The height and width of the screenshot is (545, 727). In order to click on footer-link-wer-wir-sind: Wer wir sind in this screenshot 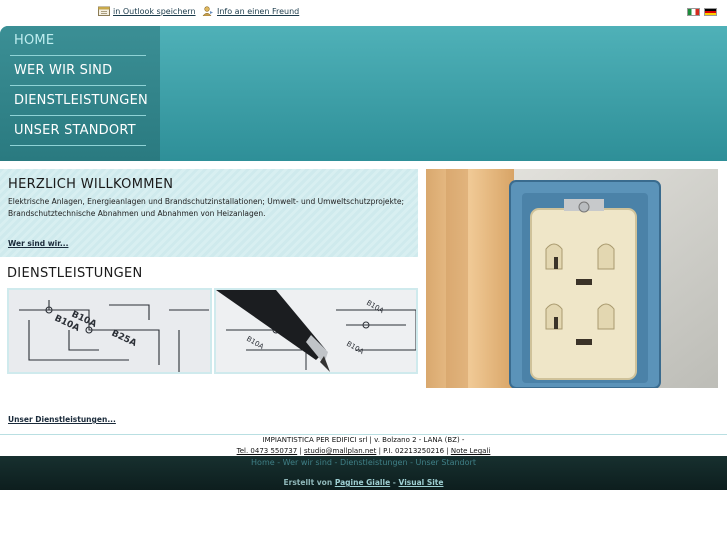, I will do `click(307, 462)`.